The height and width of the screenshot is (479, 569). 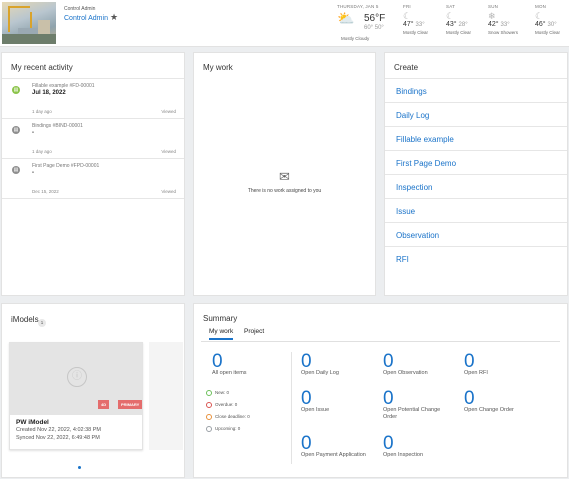 I want to click on tab-project: Project, so click(x=254, y=331).